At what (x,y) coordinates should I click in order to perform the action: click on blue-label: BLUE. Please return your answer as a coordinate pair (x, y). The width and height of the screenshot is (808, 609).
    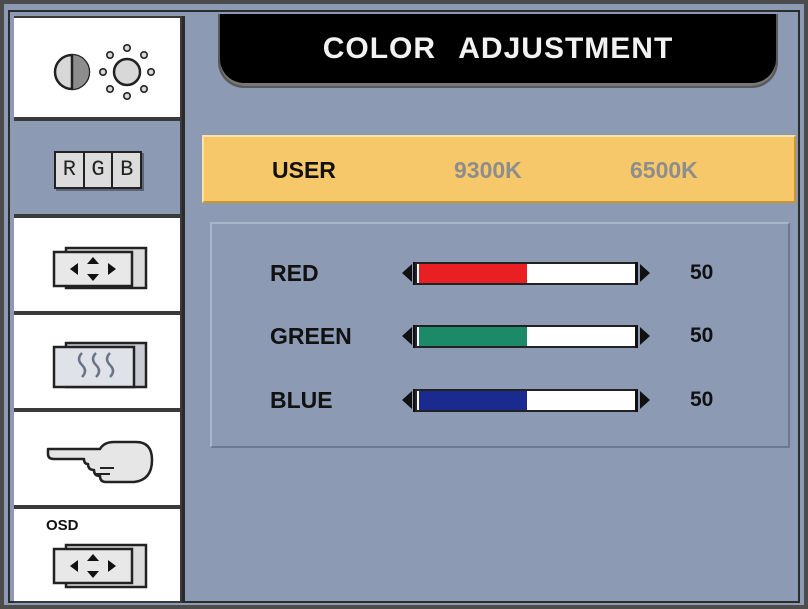
    Looking at the image, I should click on (301, 400).